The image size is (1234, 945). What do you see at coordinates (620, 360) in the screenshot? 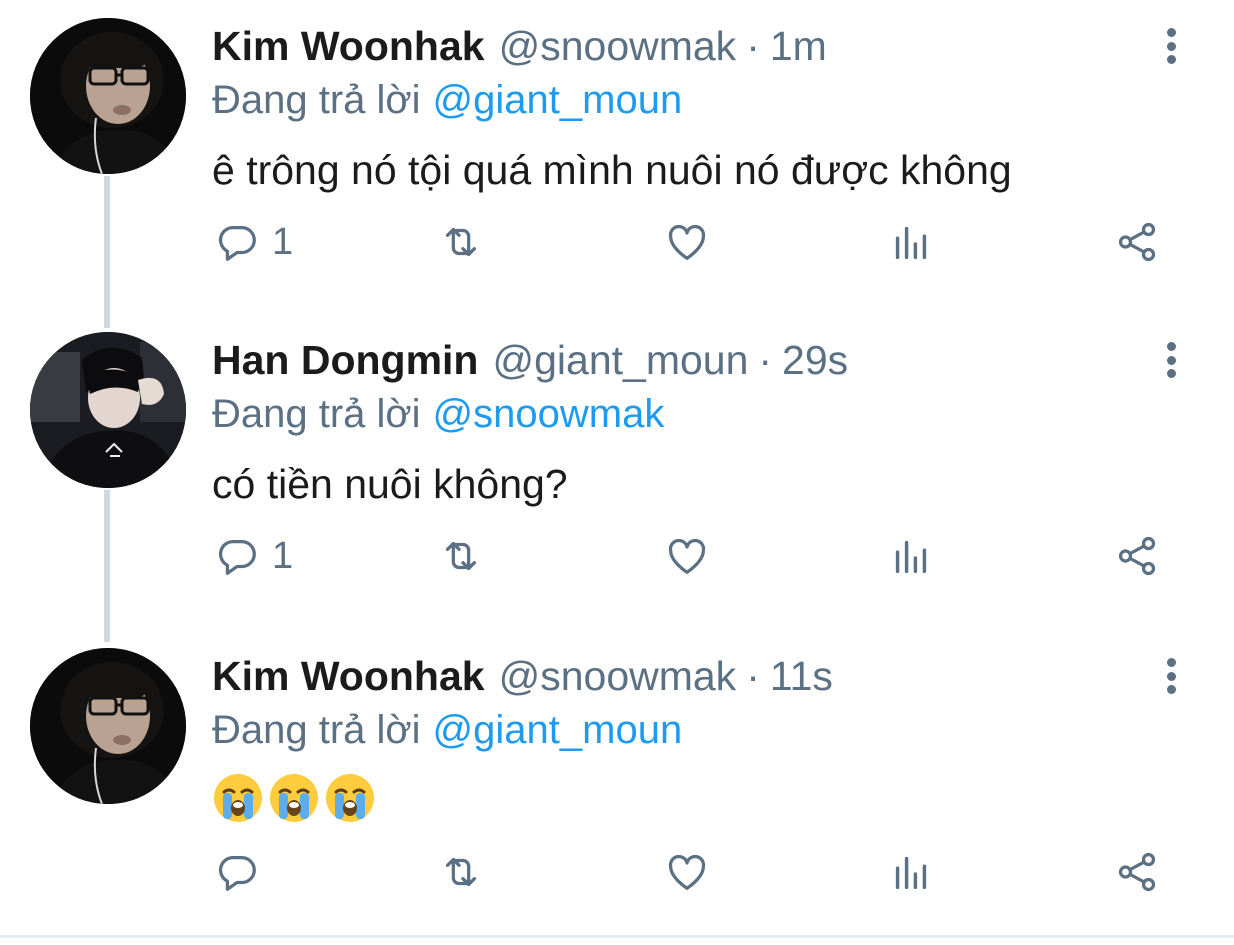
I see `author-handle: @giant_moun` at bounding box center [620, 360].